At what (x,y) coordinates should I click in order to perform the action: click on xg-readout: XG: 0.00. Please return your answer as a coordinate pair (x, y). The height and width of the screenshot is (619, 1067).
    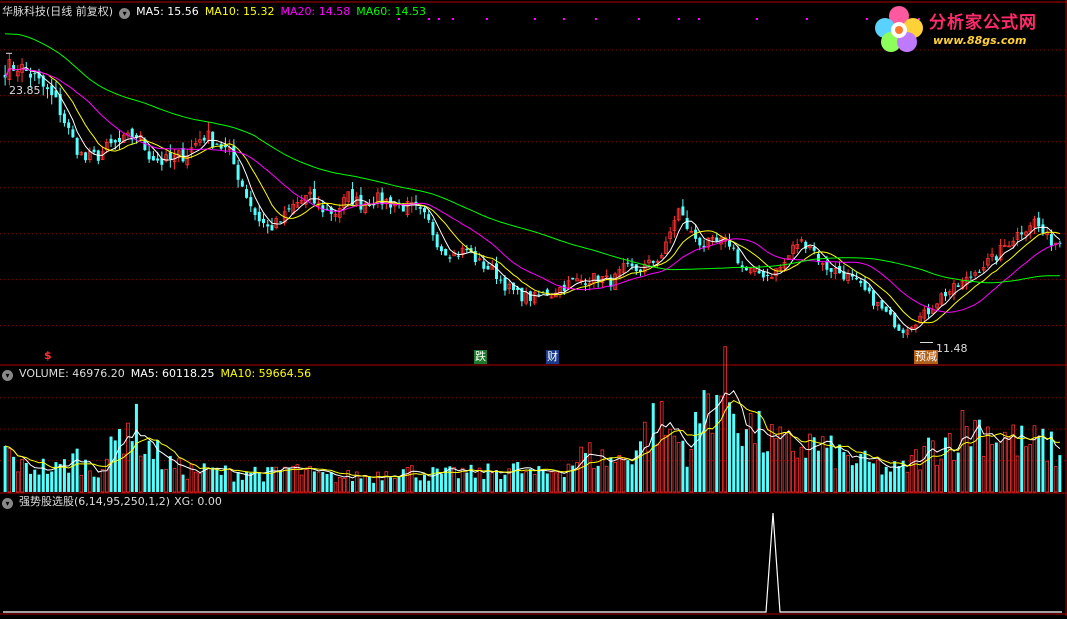
    Looking at the image, I should click on (198, 501).